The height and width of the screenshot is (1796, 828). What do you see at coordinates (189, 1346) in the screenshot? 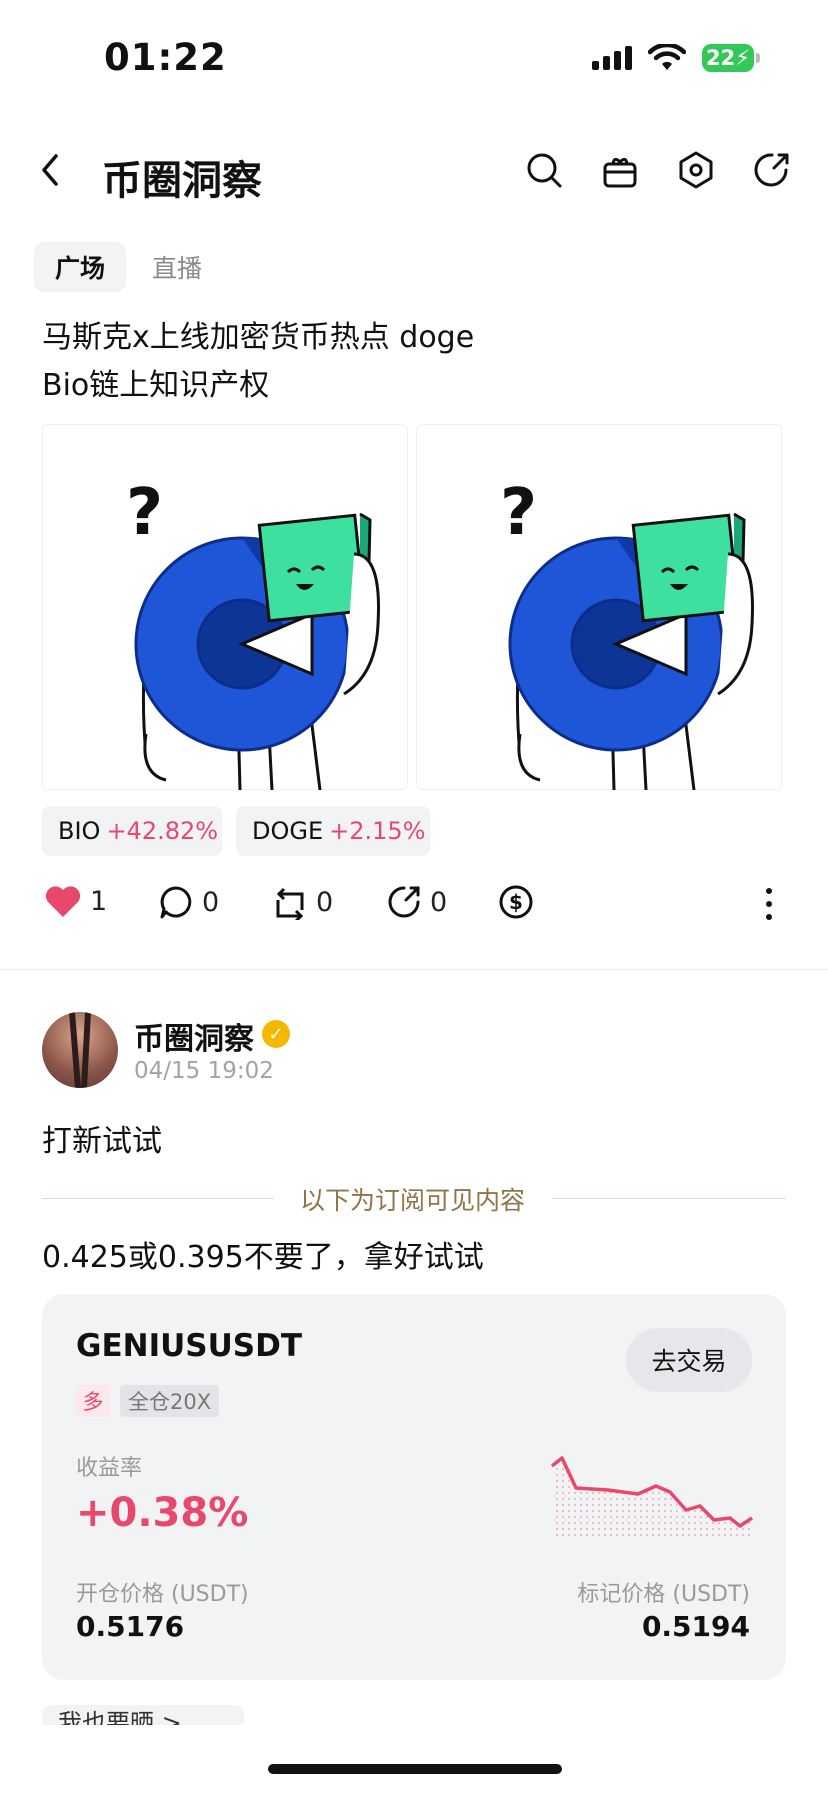
I see `trade-pair: GENIUSUSDT` at bounding box center [189, 1346].